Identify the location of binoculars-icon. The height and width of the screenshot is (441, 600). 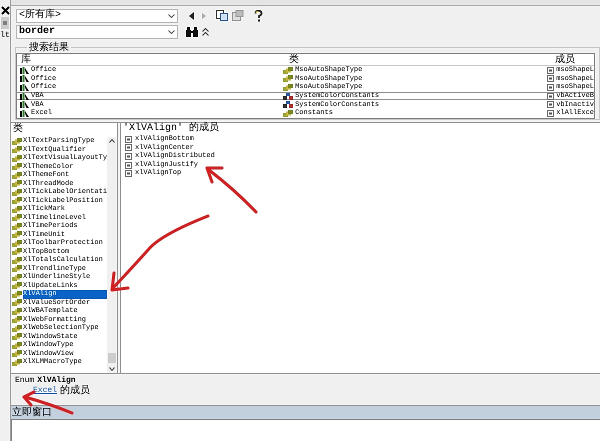
(192, 31).